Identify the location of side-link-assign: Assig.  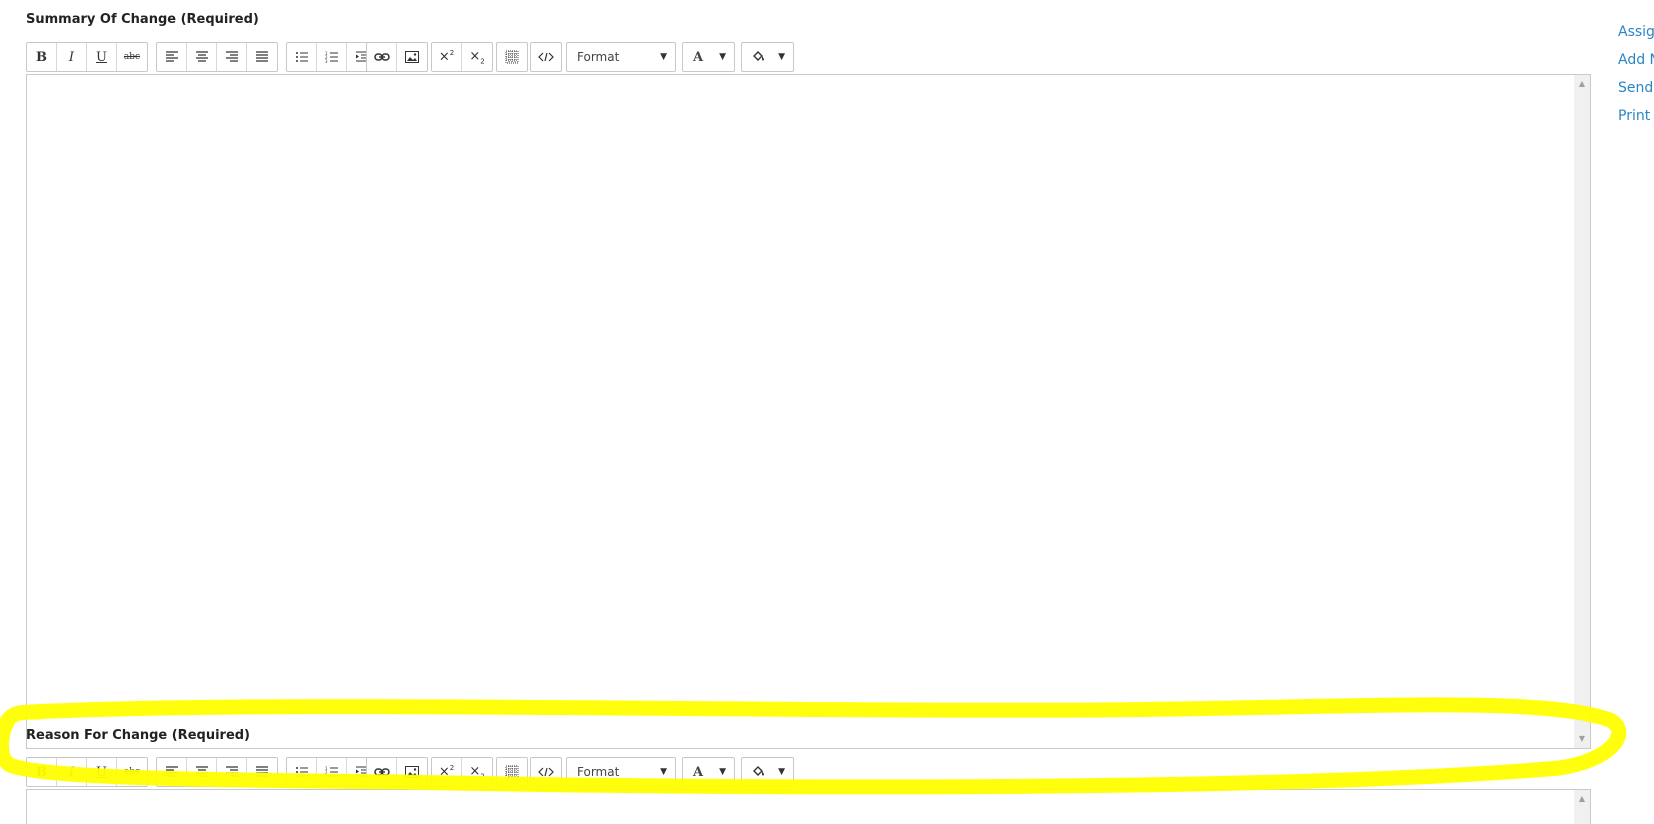
(1636, 36).